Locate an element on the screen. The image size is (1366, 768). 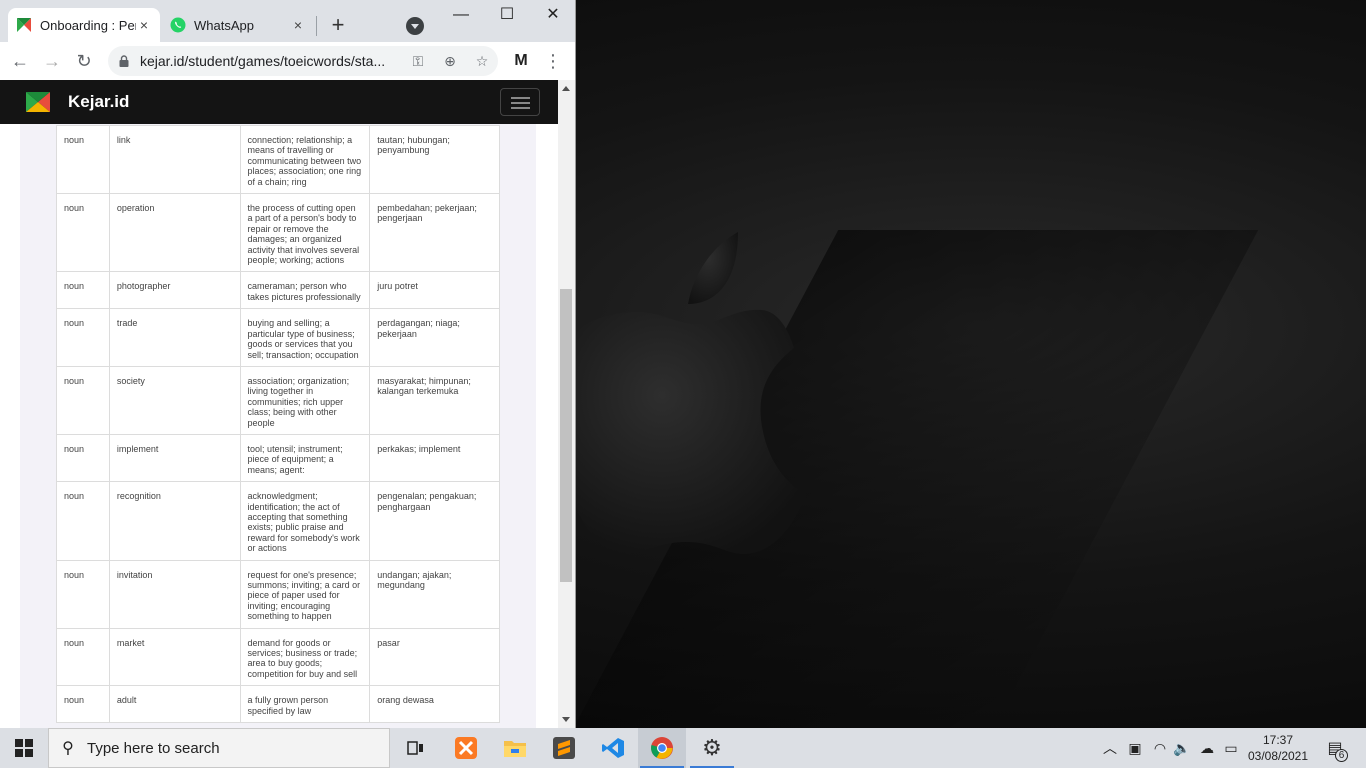
hamburger-menu-button is located at coordinates (520, 102).